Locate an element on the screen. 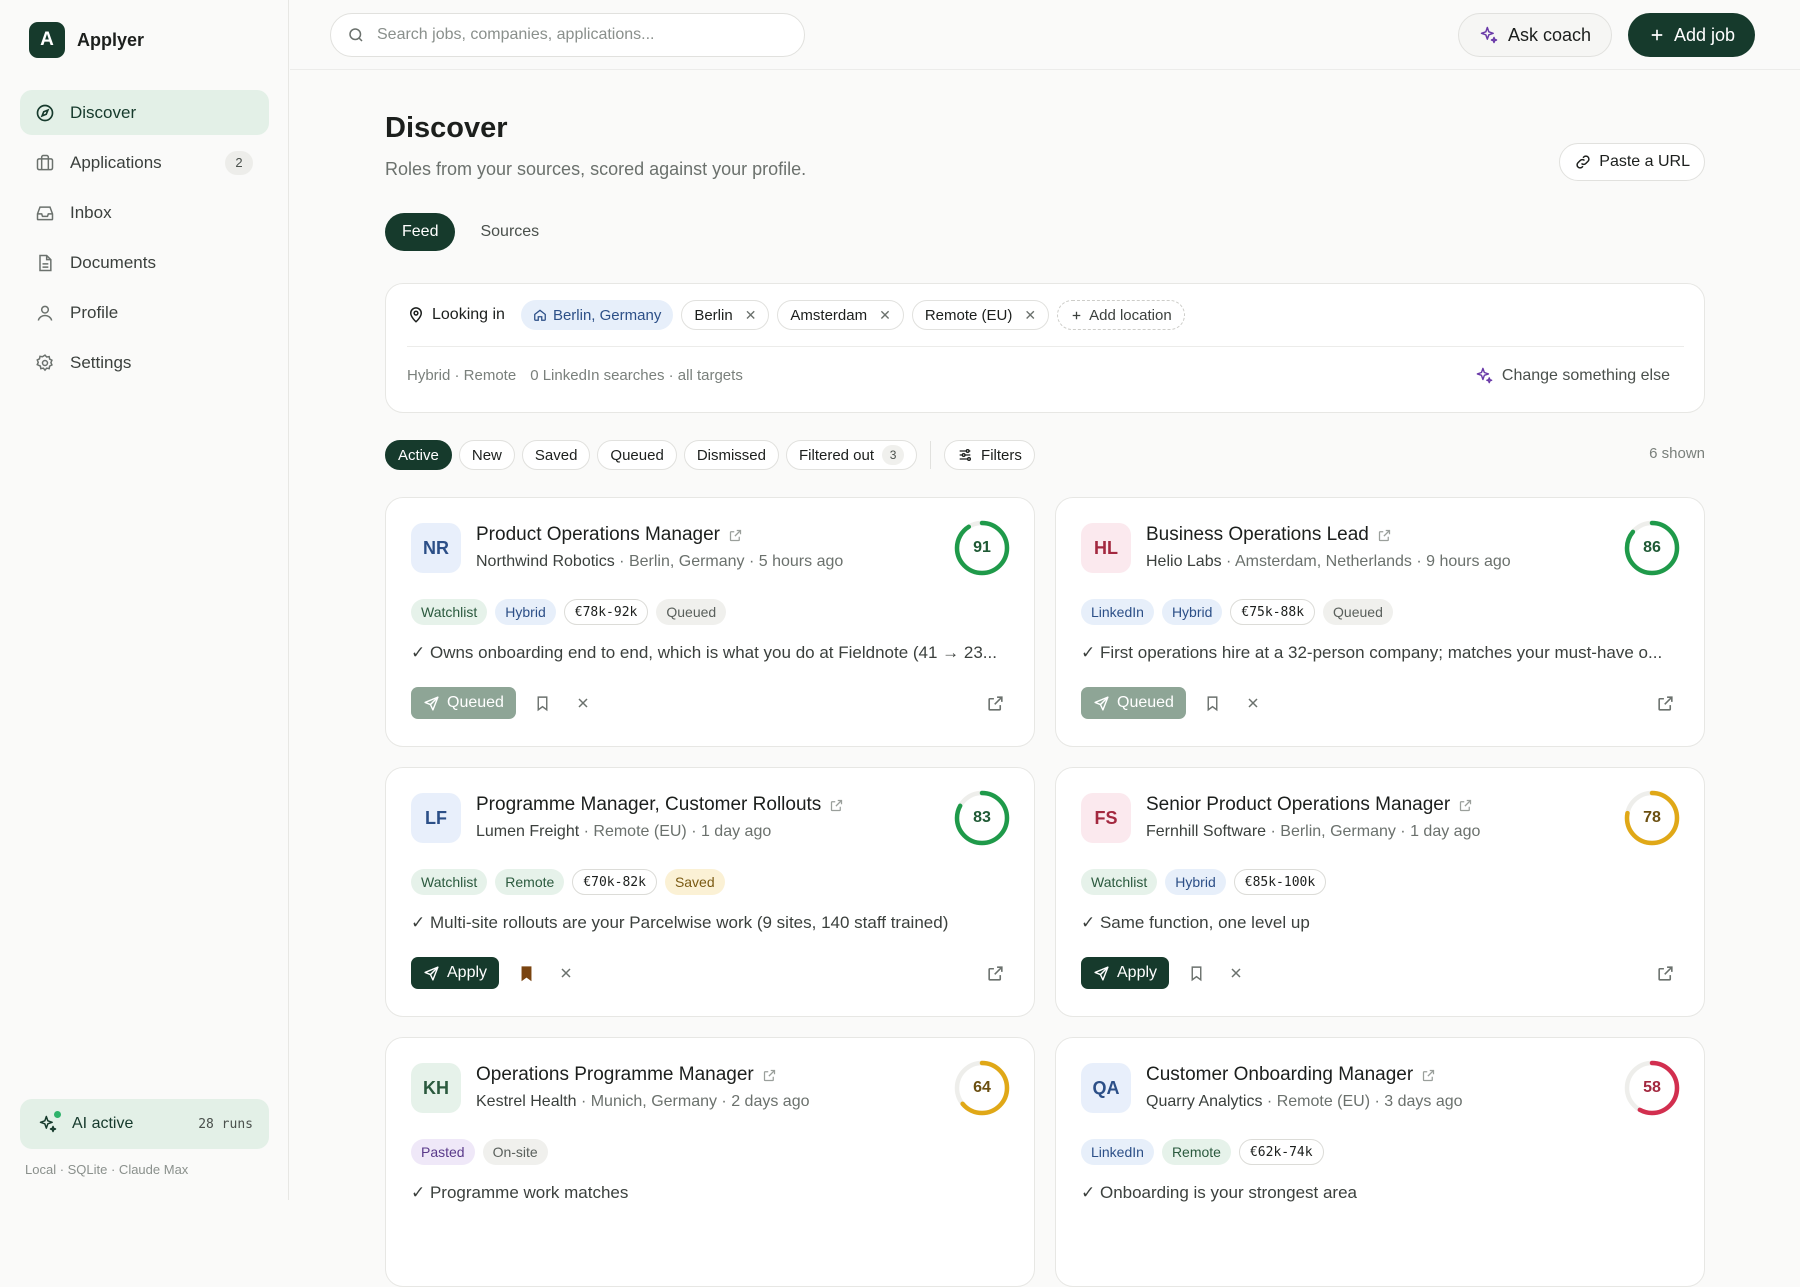  filter-saved: Saved is located at coordinates (556, 455).